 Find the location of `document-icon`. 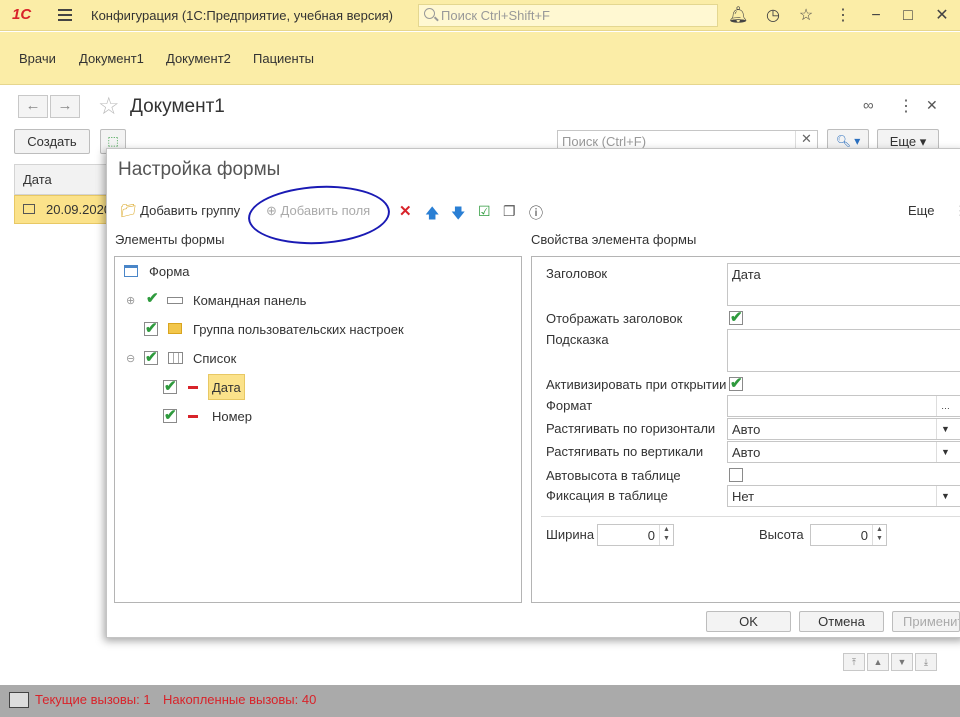

document-icon is located at coordinates (29, 209).